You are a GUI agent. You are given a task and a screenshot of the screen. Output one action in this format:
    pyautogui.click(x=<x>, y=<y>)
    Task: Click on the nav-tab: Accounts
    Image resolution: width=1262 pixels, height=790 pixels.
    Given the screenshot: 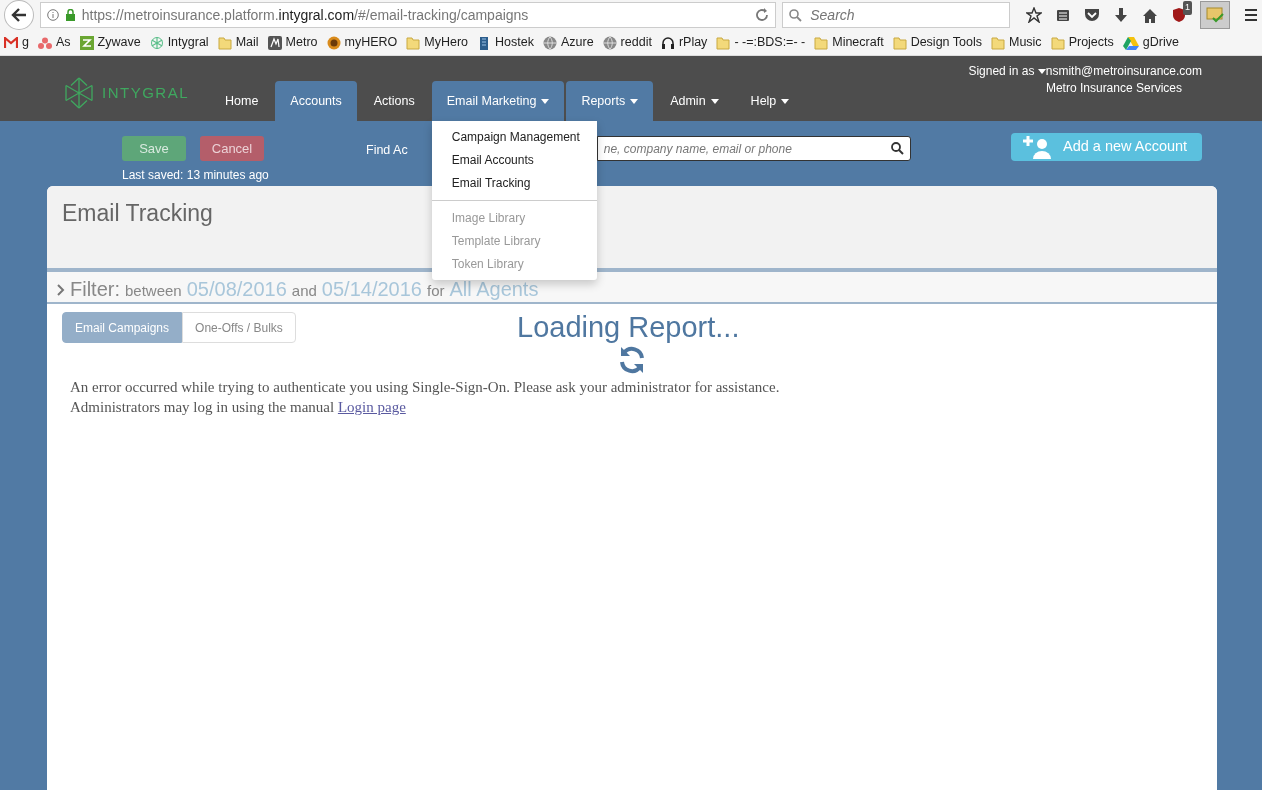 What is the action you would take?
    pyautogui.click(x=316, y=101)
    